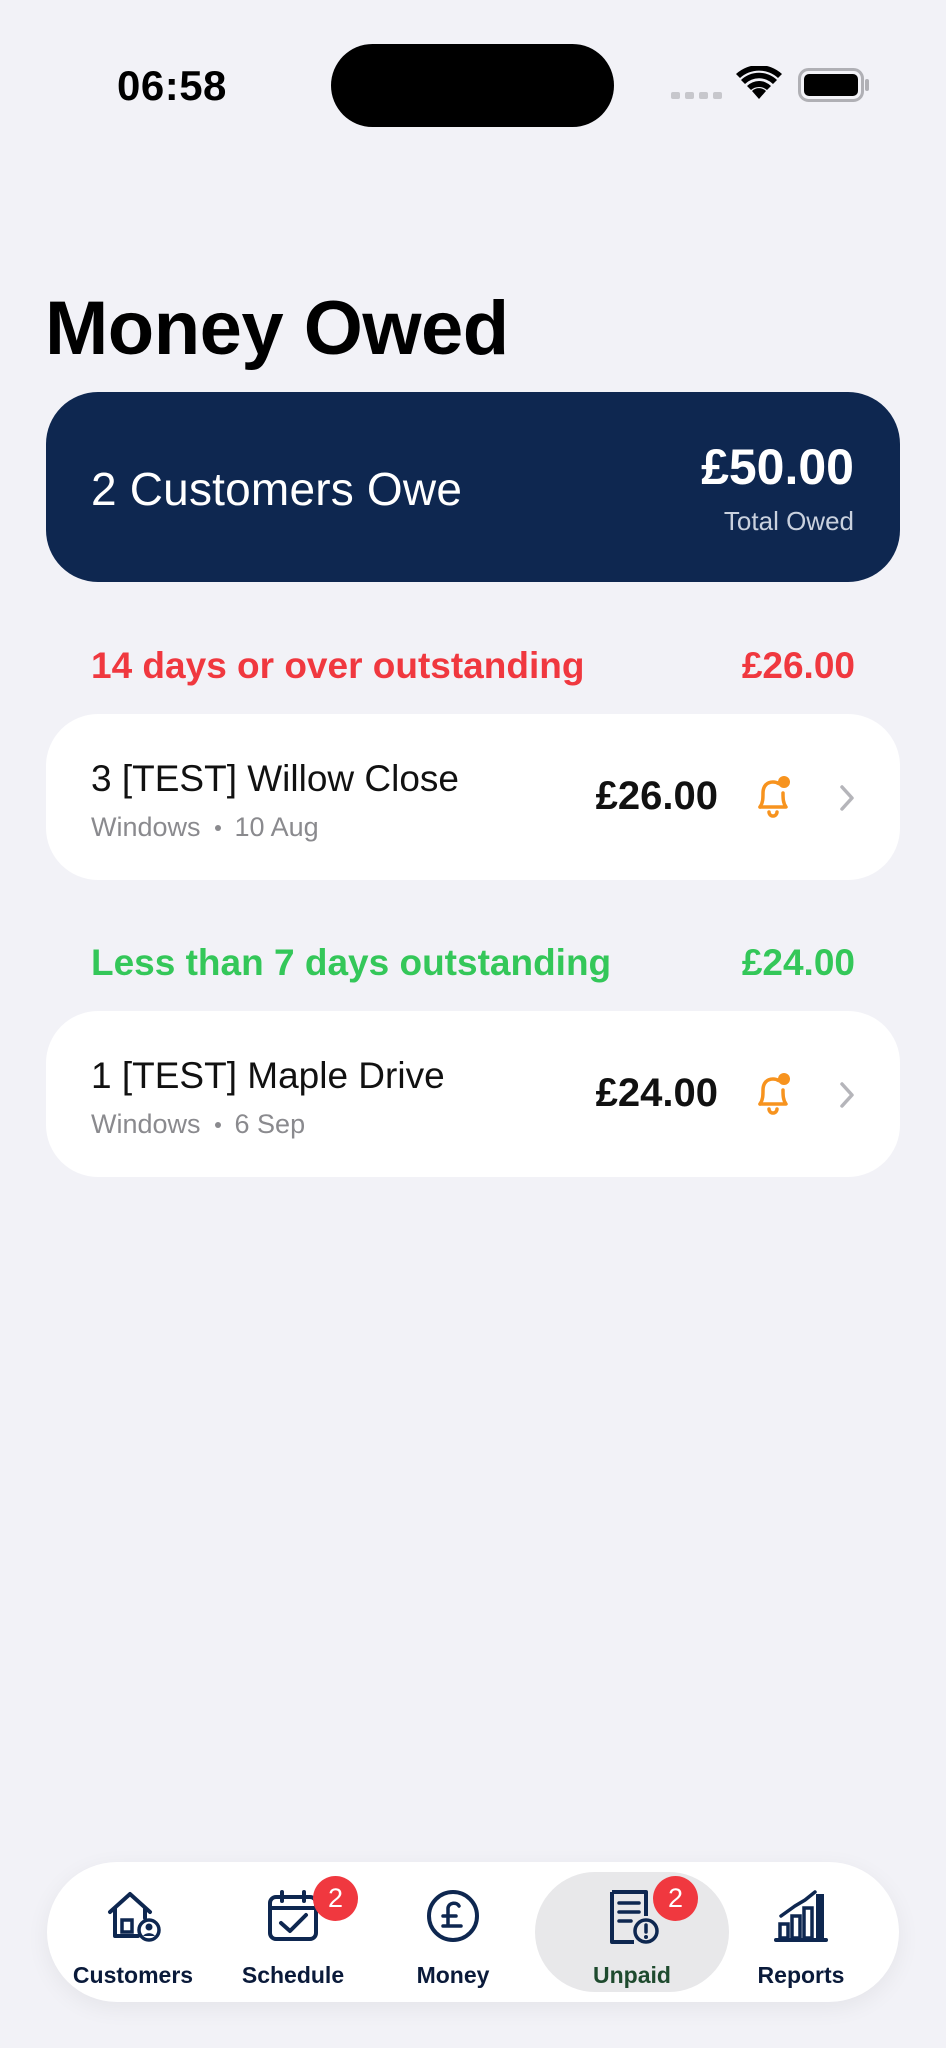 The width and height of the screenshot is (946, 2048). Describe the element at coordinates (453, 1975) in the screenshot. I see `tab-label: Money` at that location.